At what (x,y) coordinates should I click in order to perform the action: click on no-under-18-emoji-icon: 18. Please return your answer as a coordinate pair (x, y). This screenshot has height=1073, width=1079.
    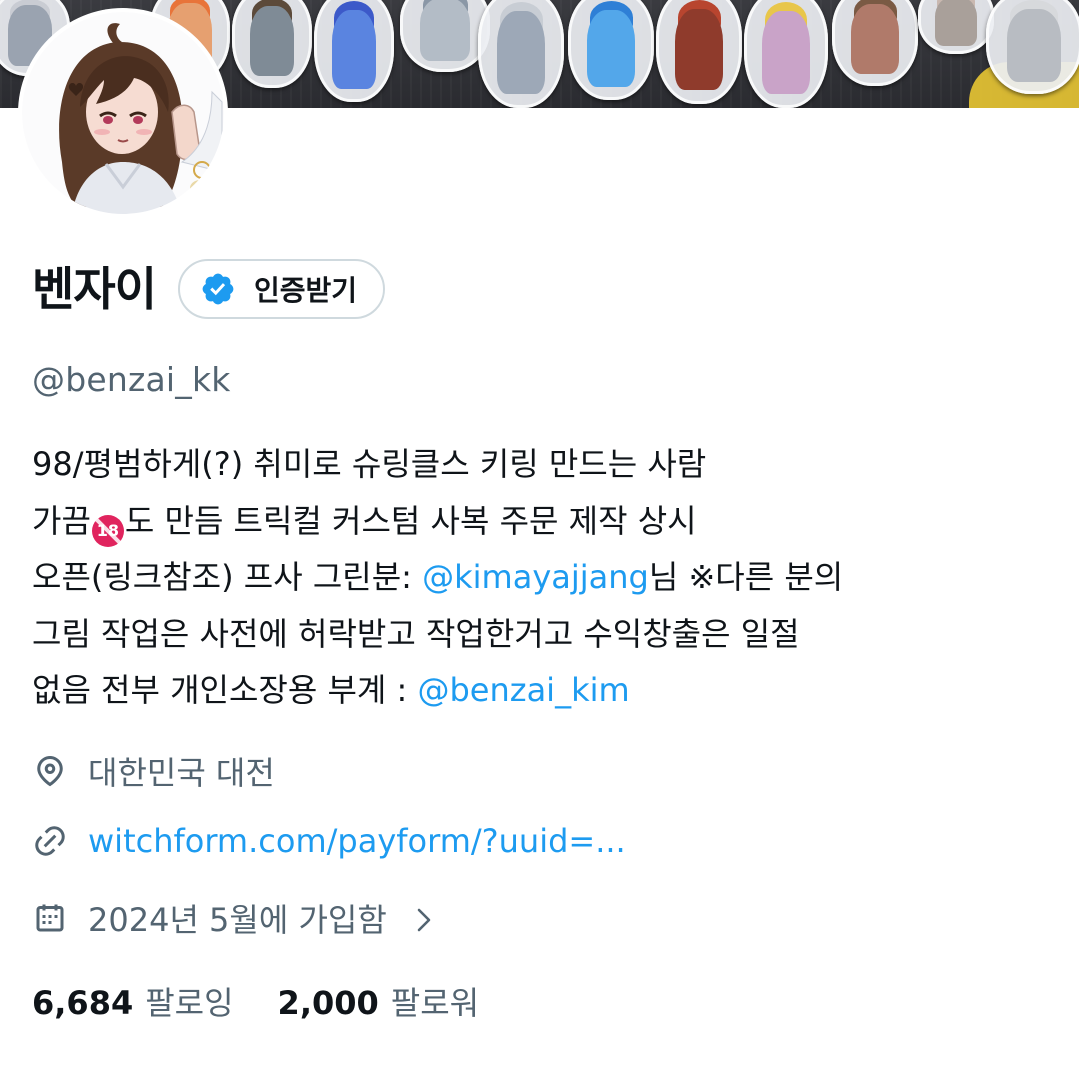
    Looking at the image, I should click on (107, 530).